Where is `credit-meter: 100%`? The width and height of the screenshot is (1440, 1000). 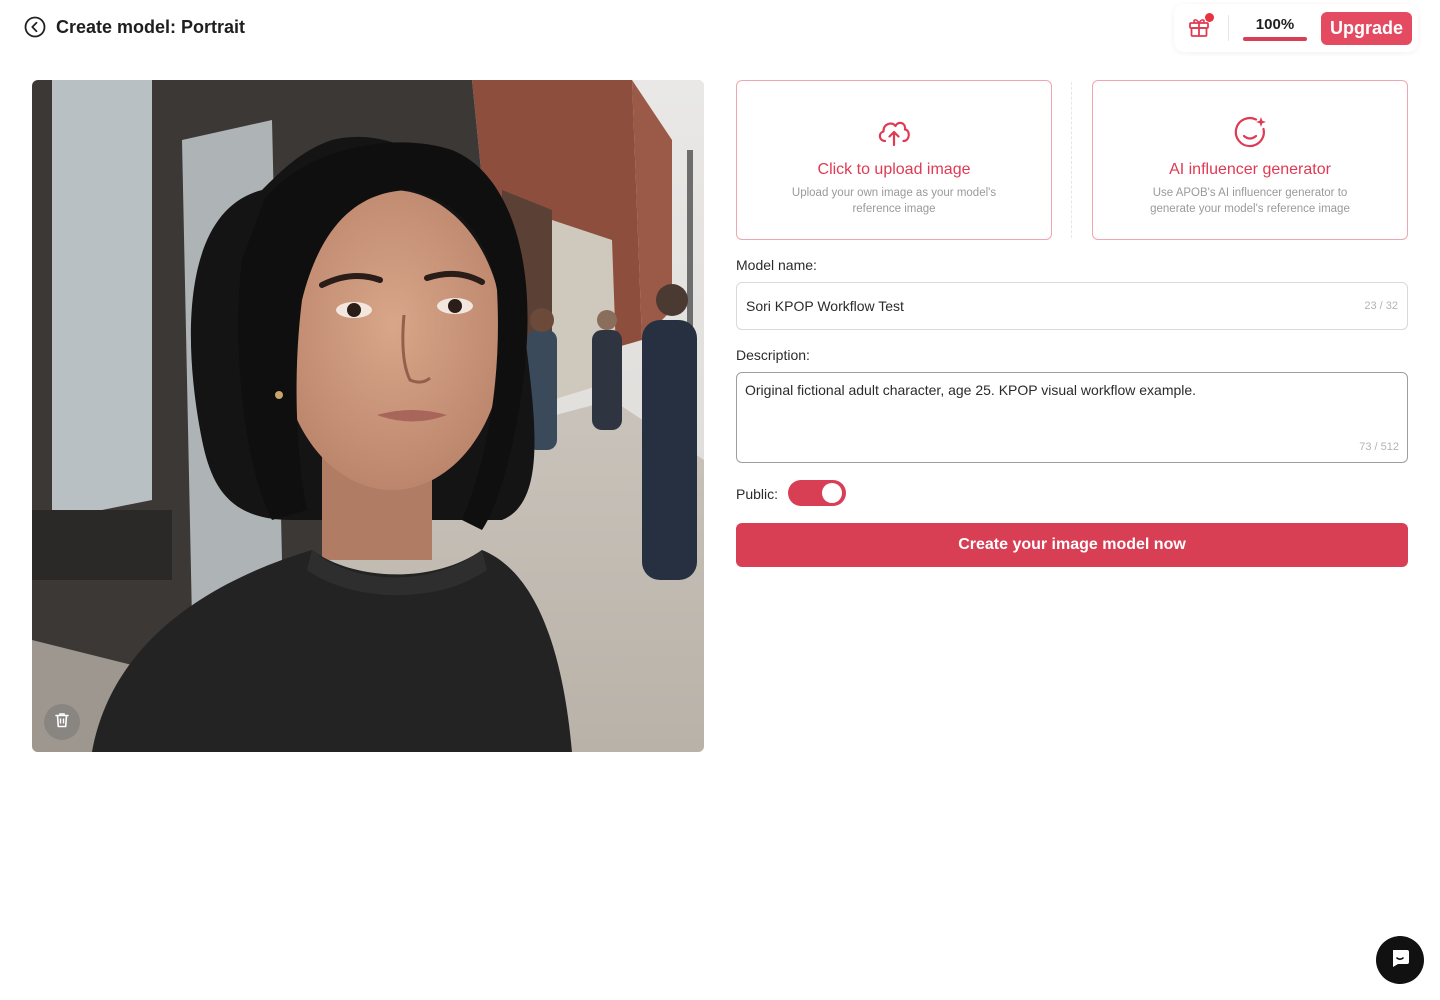 credit-meter: 100% is located at coordinates (1274, 28).